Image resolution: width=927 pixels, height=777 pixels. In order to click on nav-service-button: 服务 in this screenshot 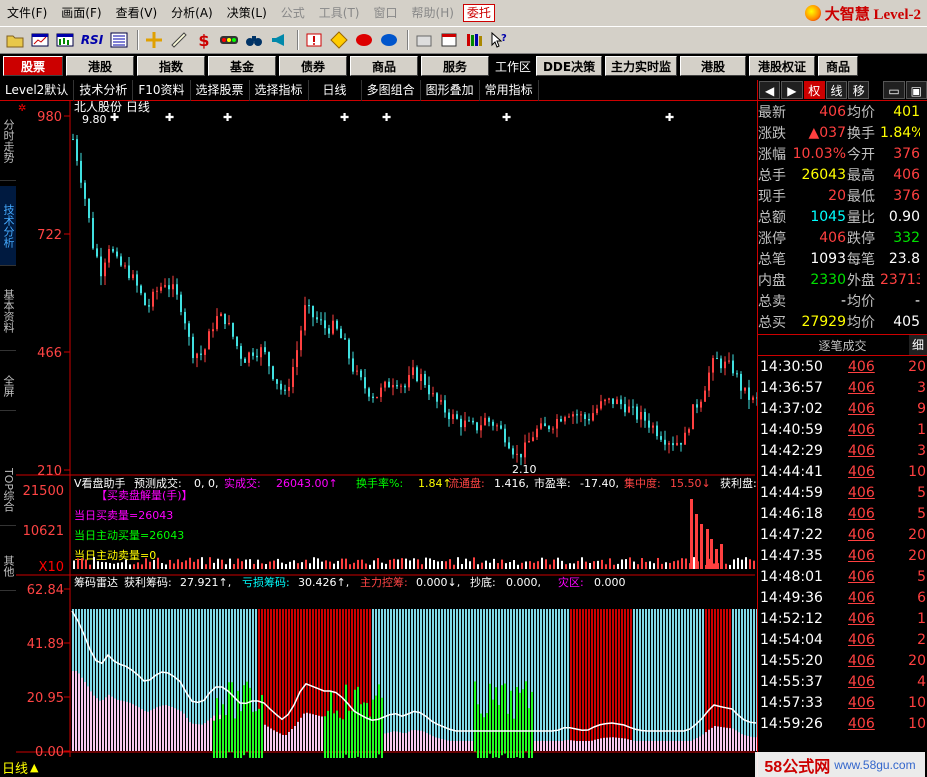, I will do `click(455, 66)`.